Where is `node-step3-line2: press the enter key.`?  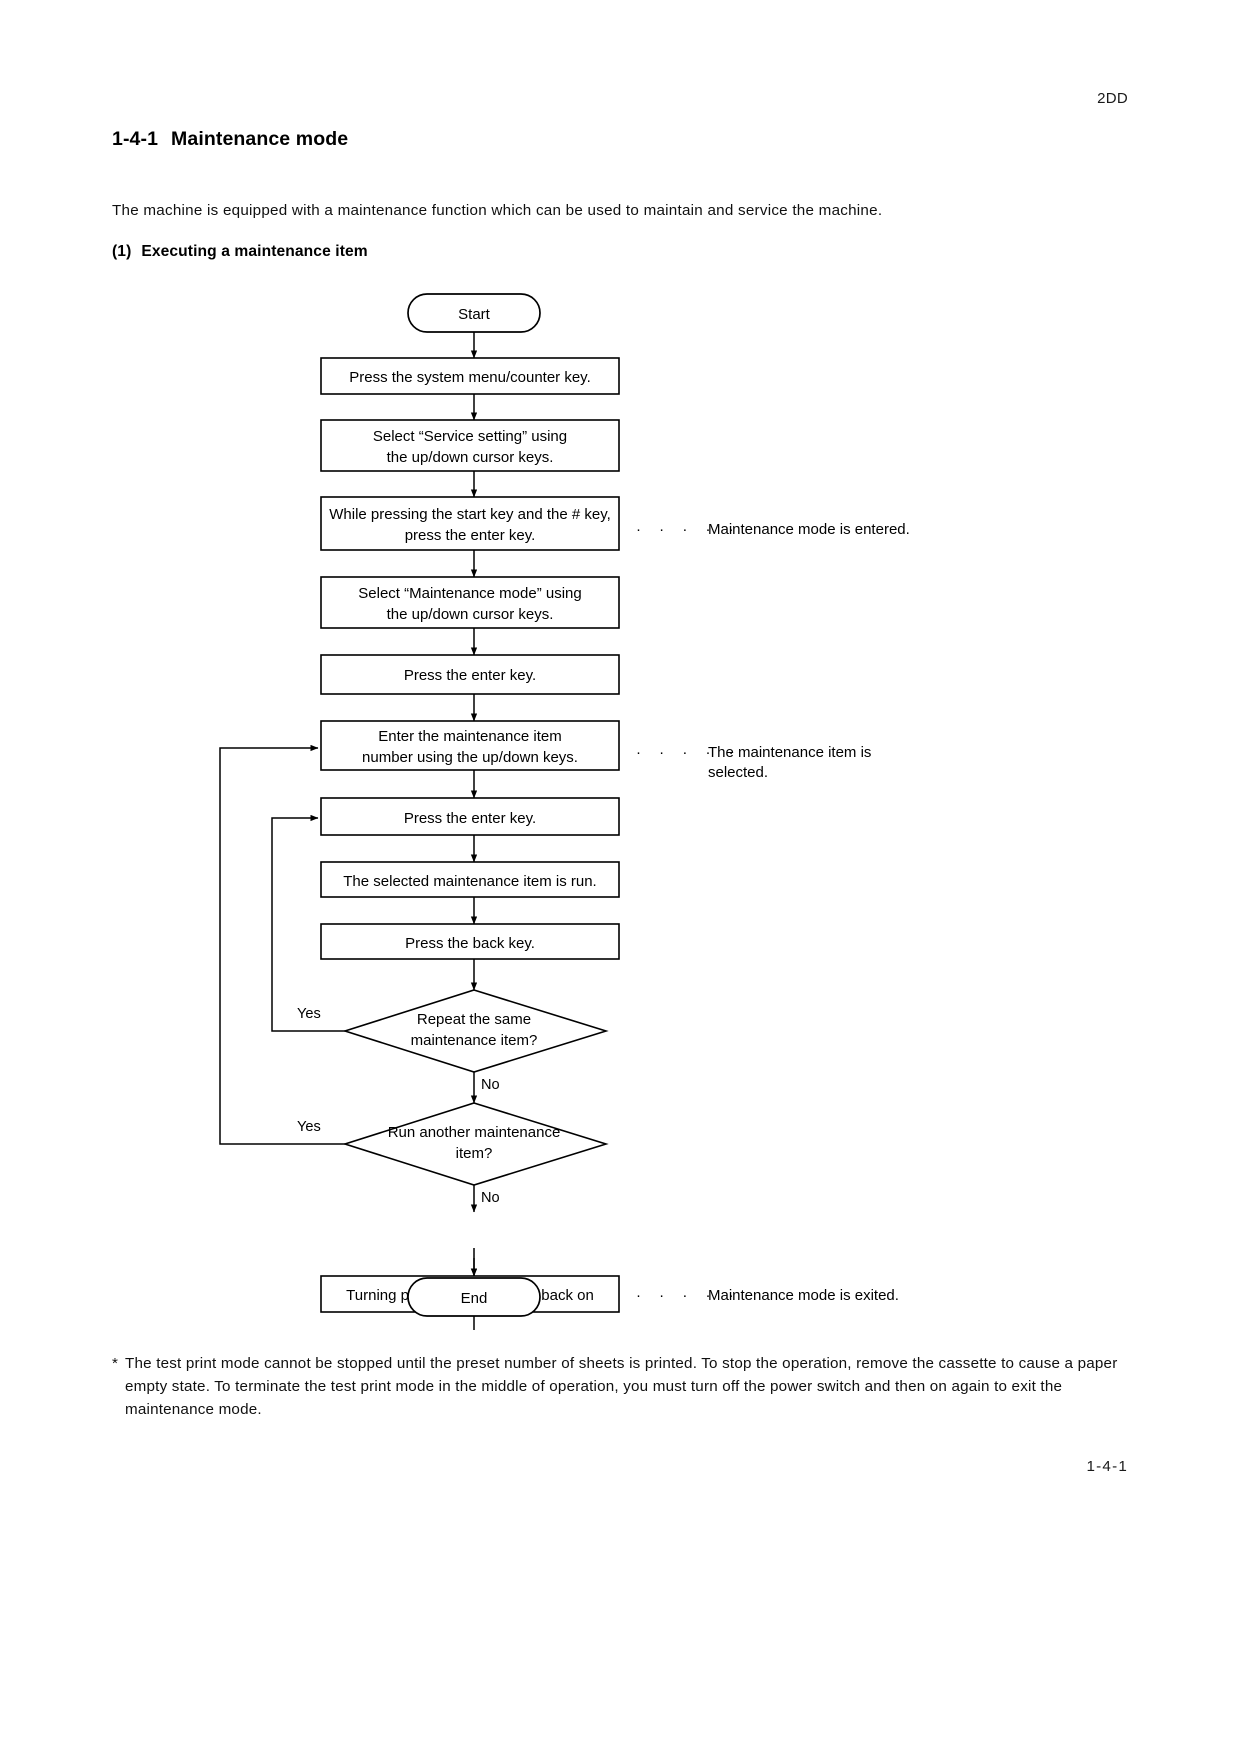
node-step3-line2: press the enter key. is located at coordinates (470, 535).